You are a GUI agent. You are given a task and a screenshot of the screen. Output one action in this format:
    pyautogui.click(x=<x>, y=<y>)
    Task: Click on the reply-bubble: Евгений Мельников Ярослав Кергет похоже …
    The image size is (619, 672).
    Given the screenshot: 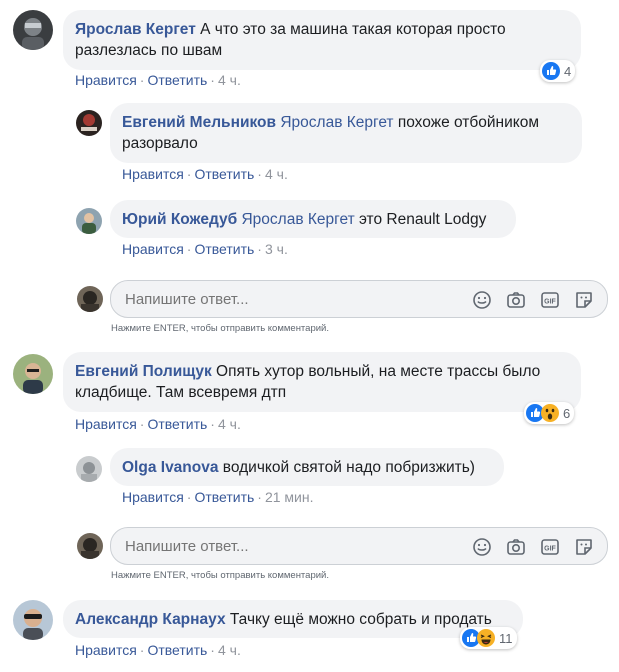 What is the action you would take?
    pyautogui.click(x=346, y=133)
    